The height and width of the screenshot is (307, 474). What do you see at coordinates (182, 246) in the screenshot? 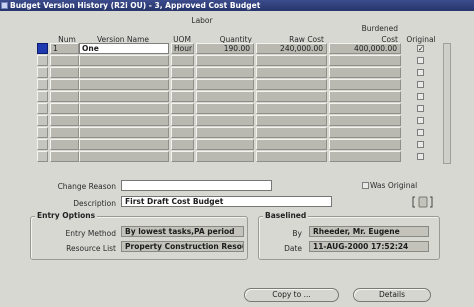
I see `resource-list-field: Property Construction Resourc` at bounding box center [182, 246].